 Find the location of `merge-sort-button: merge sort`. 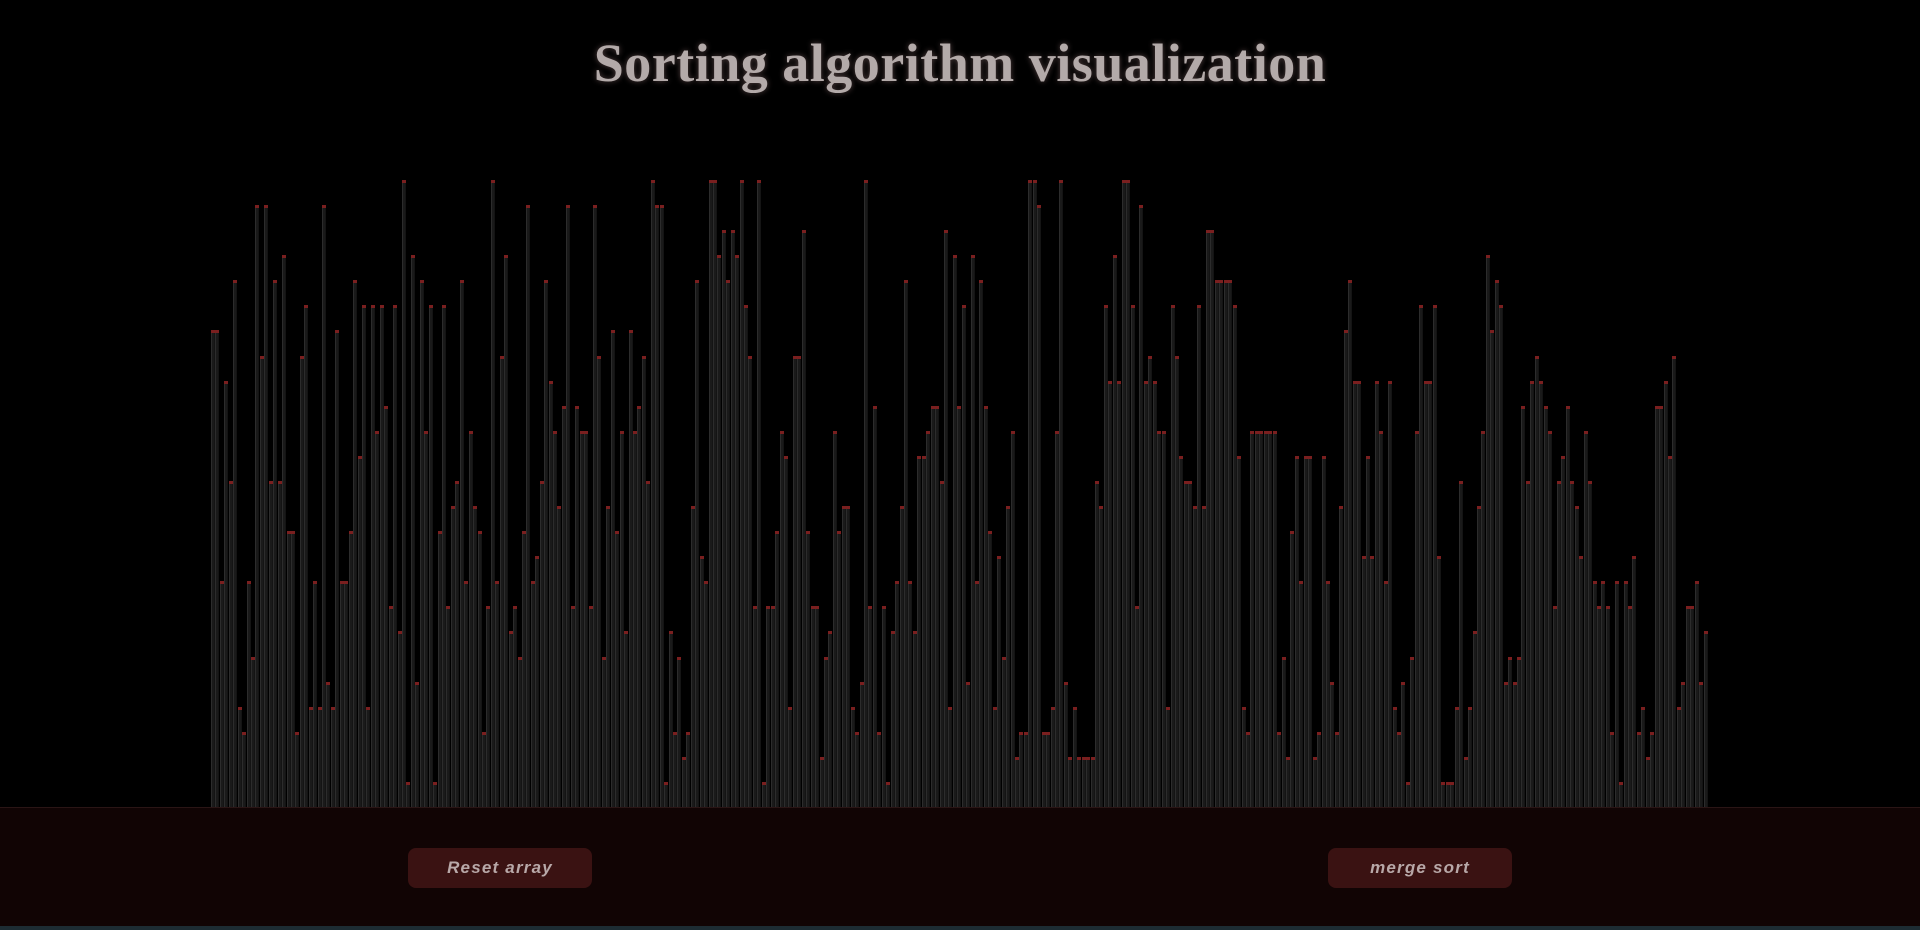

merge-sort-button: merge sort is located at coordinates (1420, 868).